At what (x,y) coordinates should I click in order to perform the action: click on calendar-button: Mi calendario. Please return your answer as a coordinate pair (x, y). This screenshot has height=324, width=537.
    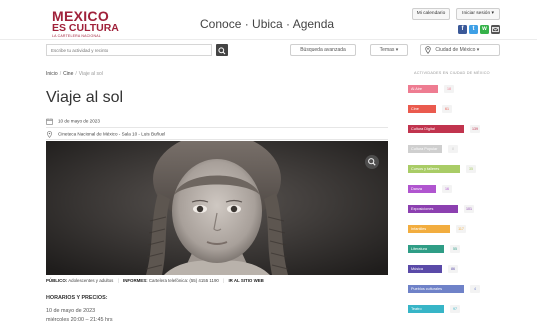
    Looking at the image, I should click on (431, 14).